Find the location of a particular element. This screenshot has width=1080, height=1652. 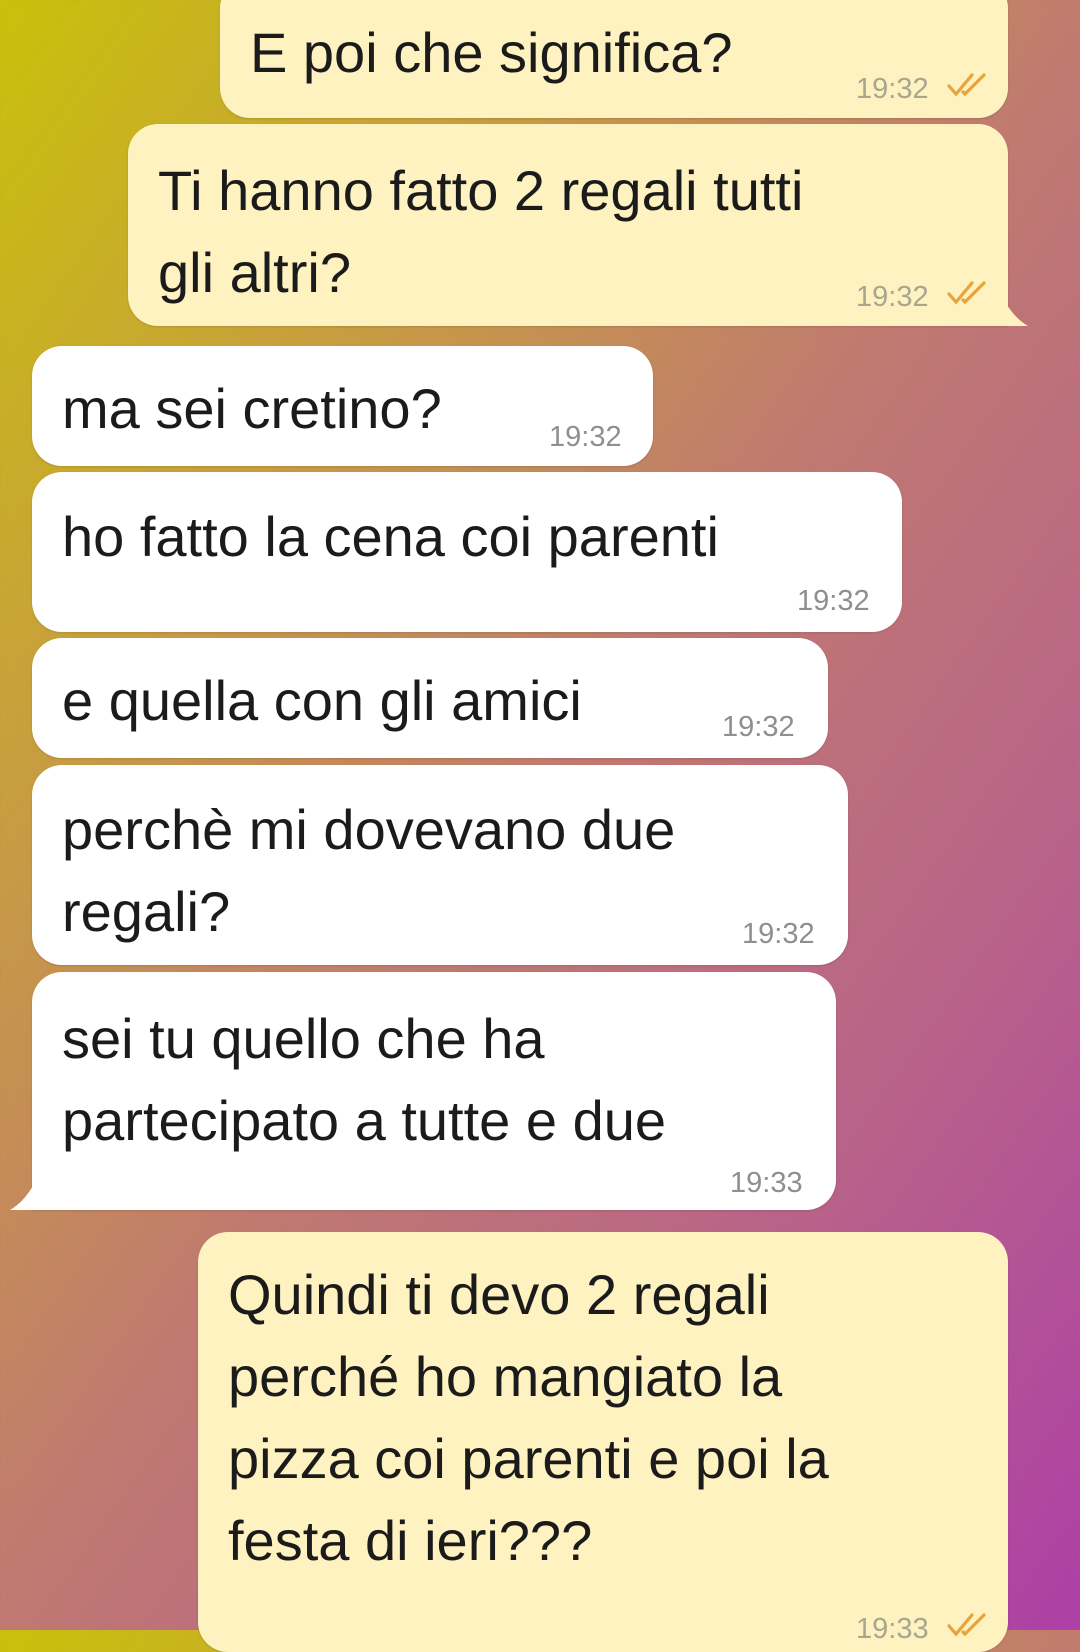

message-bubble-outgoing: E poi che significa? 19:32 is located at coordinates (614, 59).